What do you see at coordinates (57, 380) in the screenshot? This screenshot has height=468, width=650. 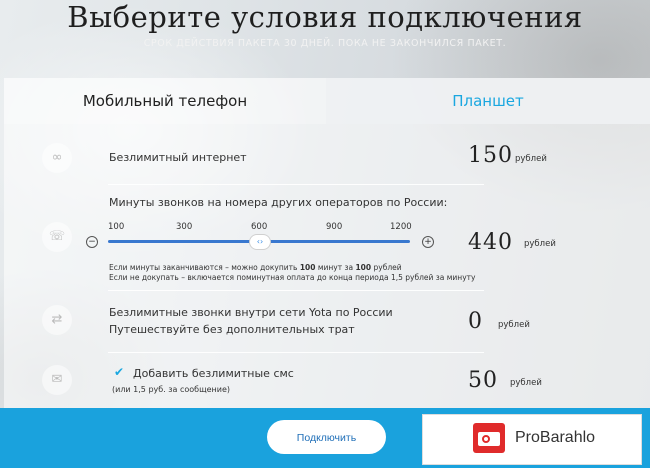 I see `message-icon: ✉` at bounding box center [57, 380].